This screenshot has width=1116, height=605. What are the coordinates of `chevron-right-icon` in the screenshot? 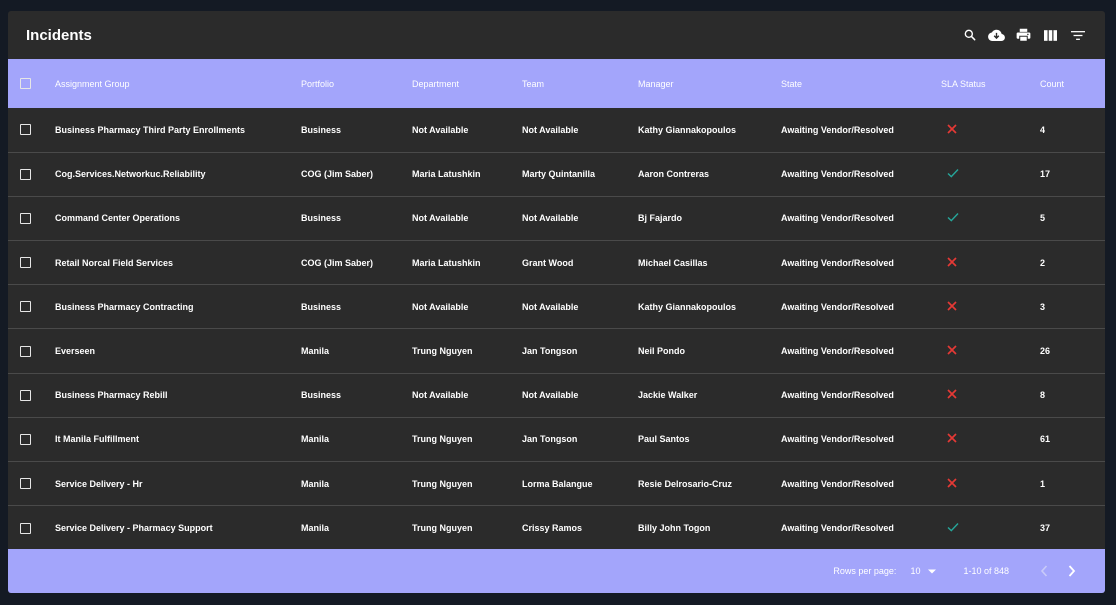 It's located at (1072, 571).